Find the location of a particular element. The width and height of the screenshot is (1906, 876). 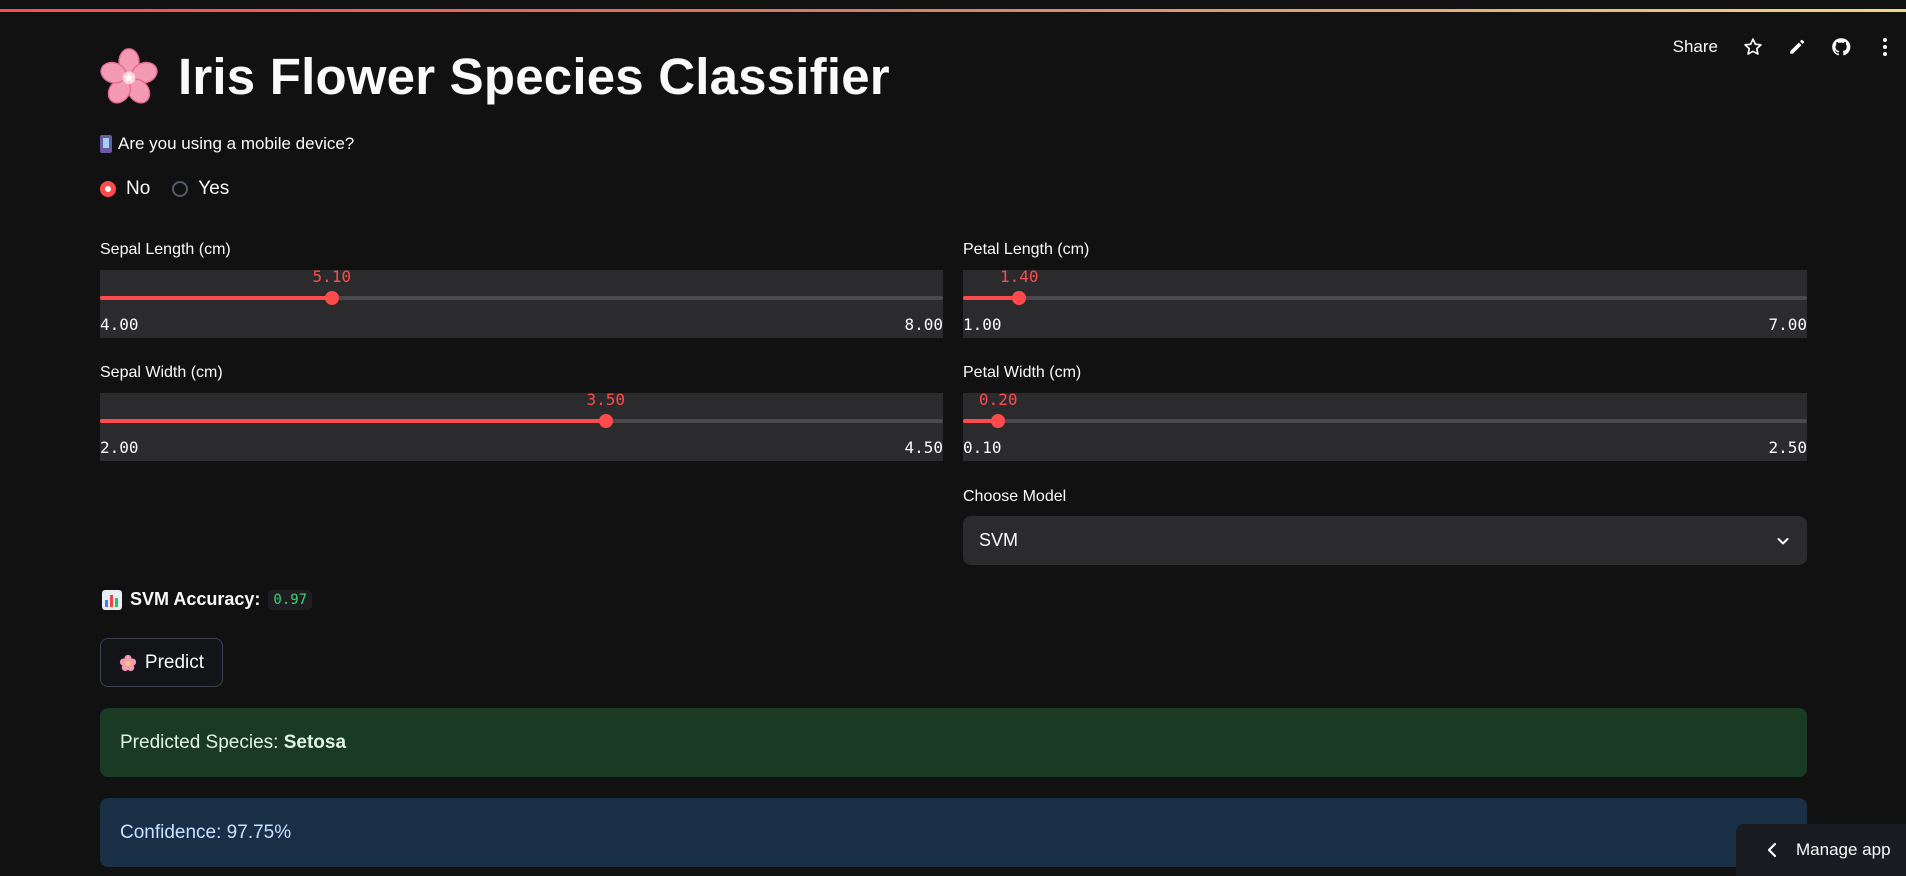

slider-value: 1.40 is located at coordinates (1019, 276).